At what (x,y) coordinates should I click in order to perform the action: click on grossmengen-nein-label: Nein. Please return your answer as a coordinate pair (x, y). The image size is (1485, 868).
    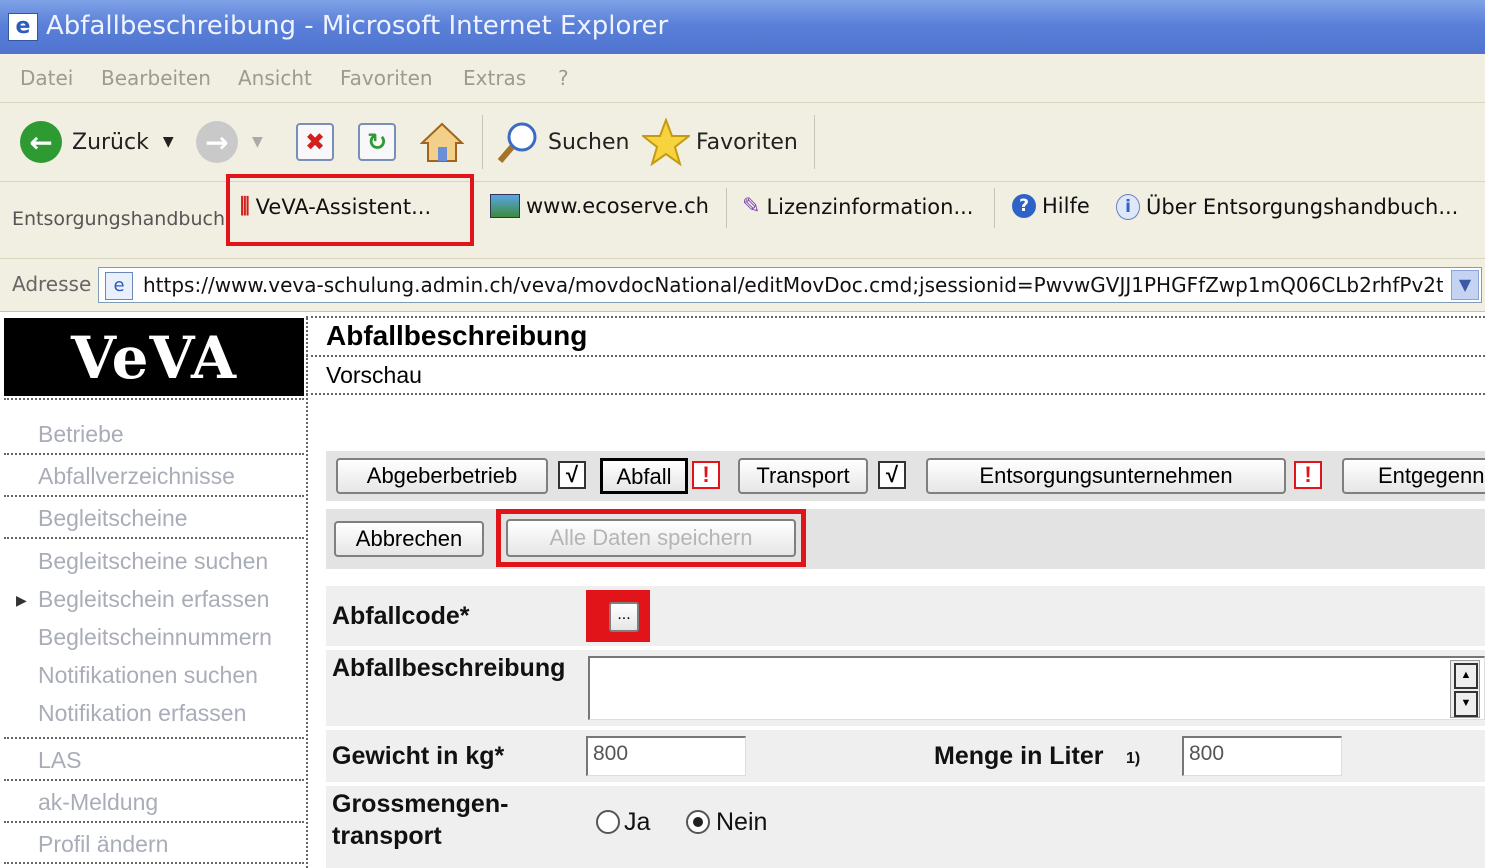
    Looking at the image, I should click on (742, 822).